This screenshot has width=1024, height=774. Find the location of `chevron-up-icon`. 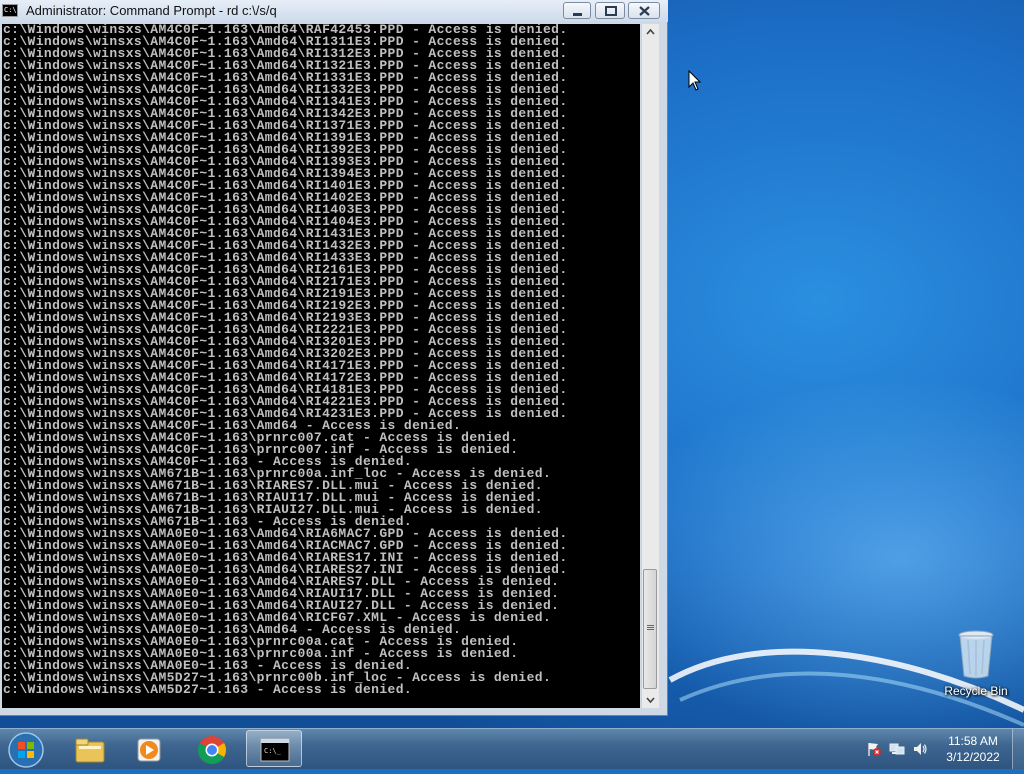

chevron-up-icon is located at coordinates (650, 31).